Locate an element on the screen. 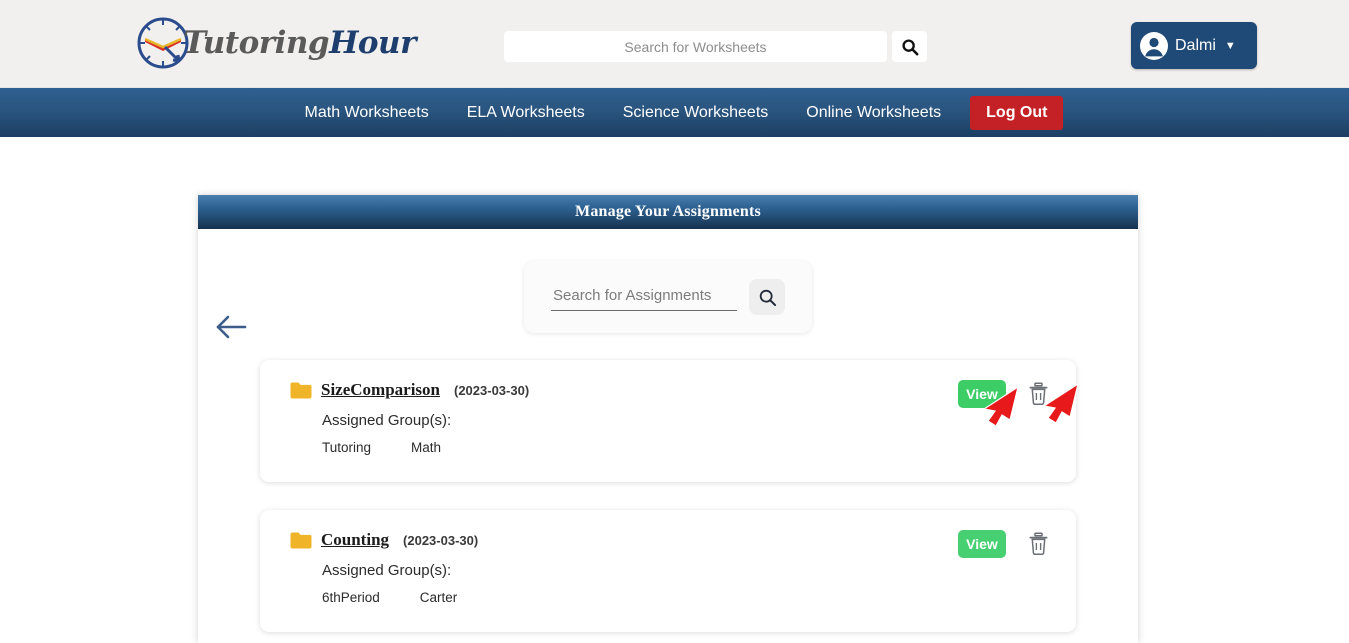 This screenshot has height=643, width=1349. arrow-left-icon is located at coordinates (231, 327).